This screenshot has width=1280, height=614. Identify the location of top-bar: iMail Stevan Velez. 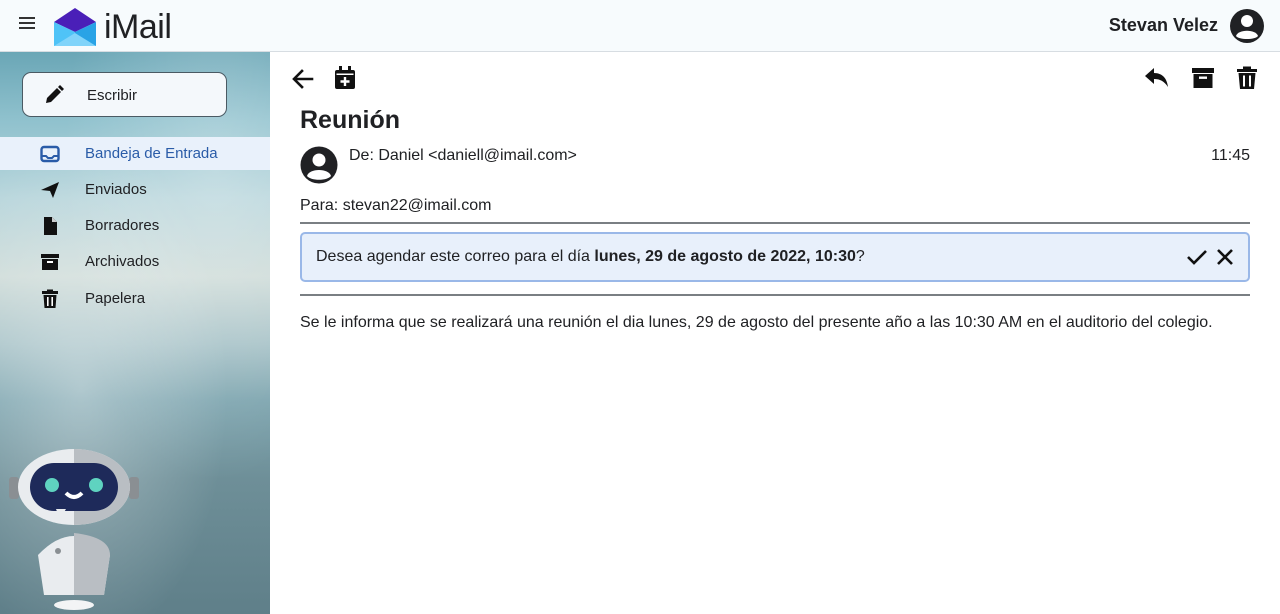
(640, 26).